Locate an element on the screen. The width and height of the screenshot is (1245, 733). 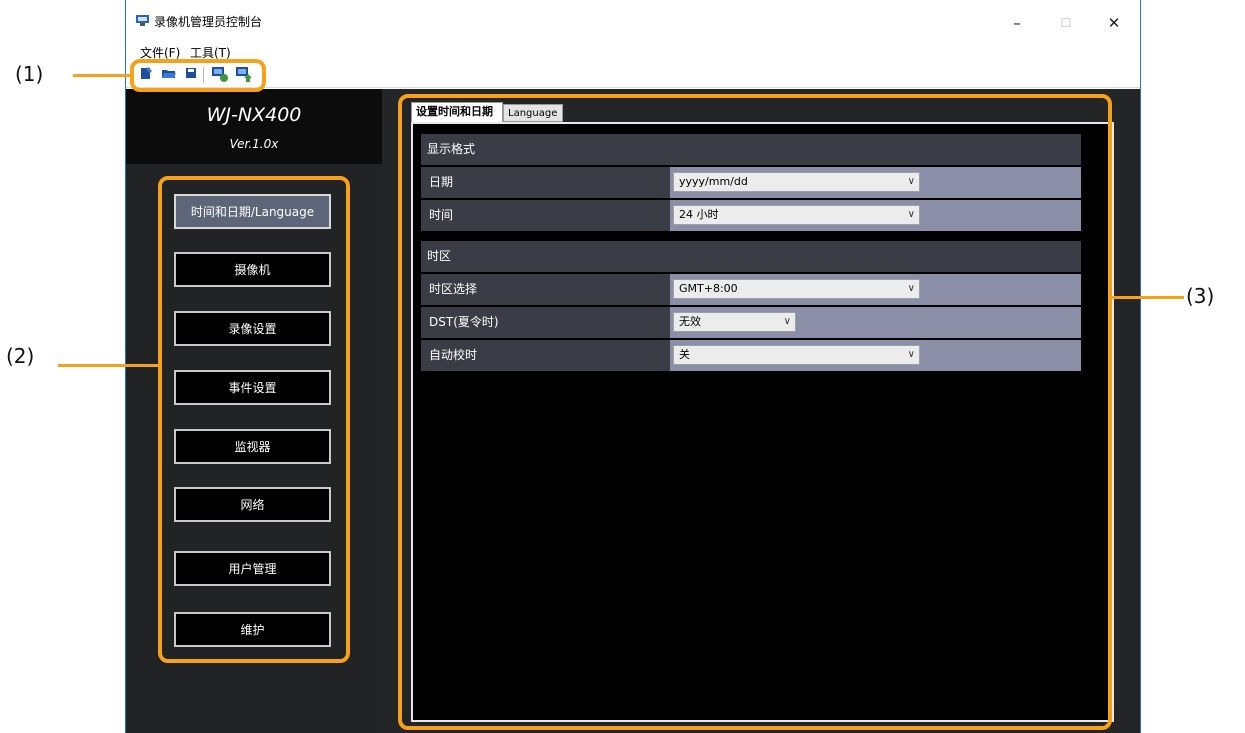
title-bar: 录像机管理员控制台 – ☐ ✕ is located at coordinates (633, 20).